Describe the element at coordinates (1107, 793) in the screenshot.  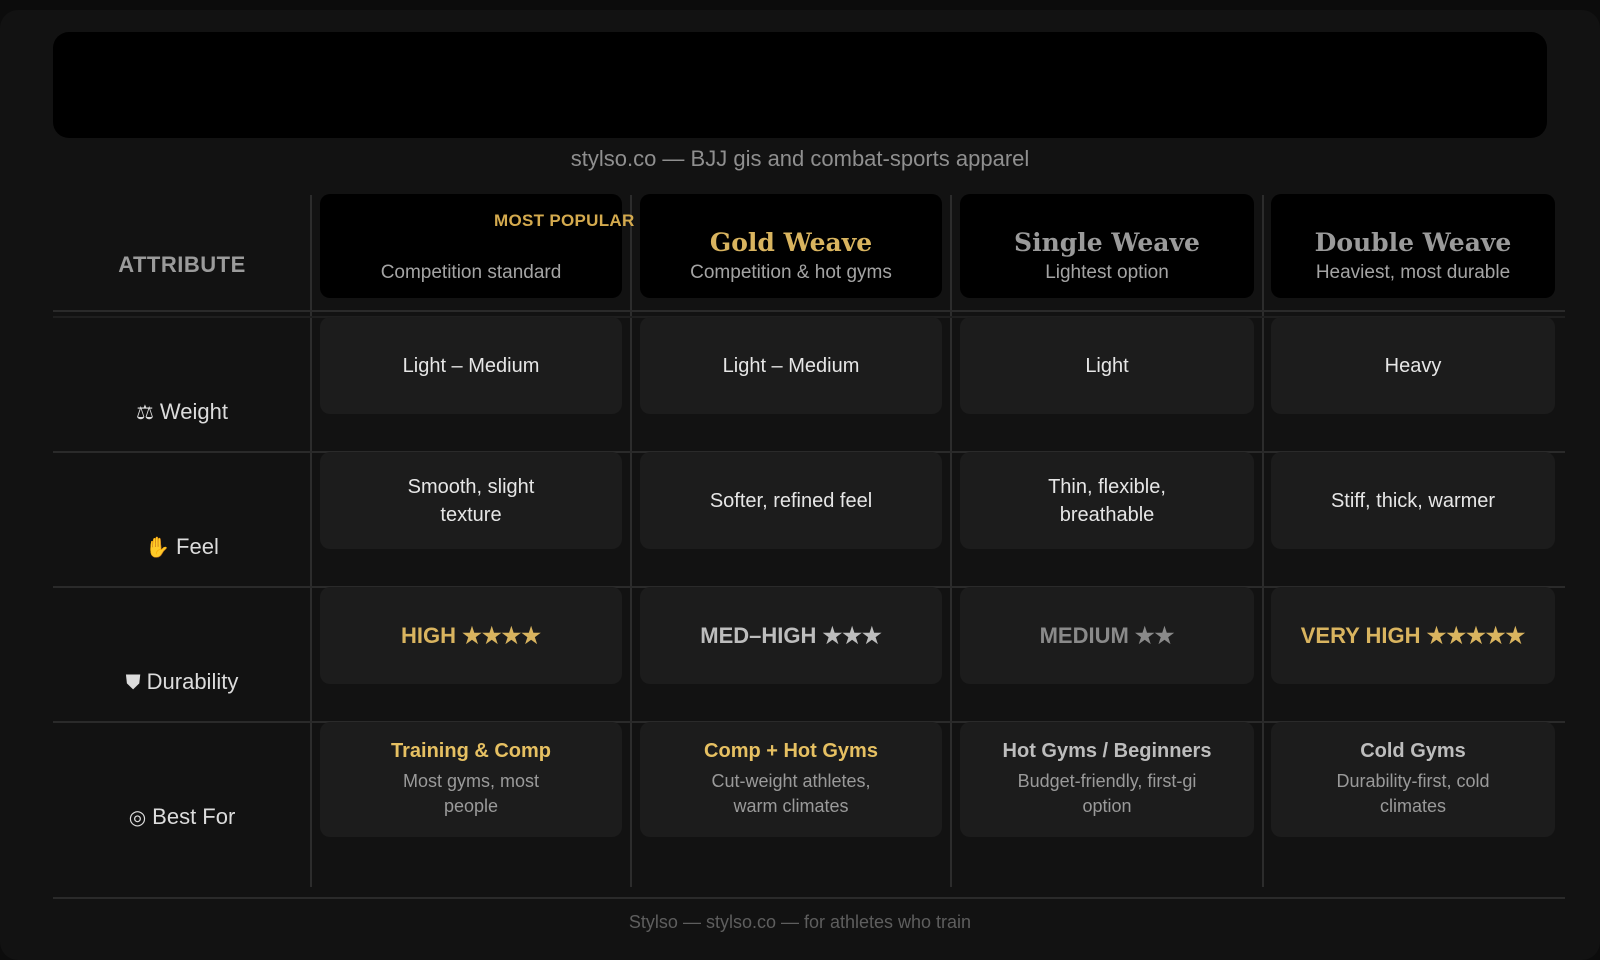
I see `best-for-subtitle: Budget-friendly, first-gi option` at that location.